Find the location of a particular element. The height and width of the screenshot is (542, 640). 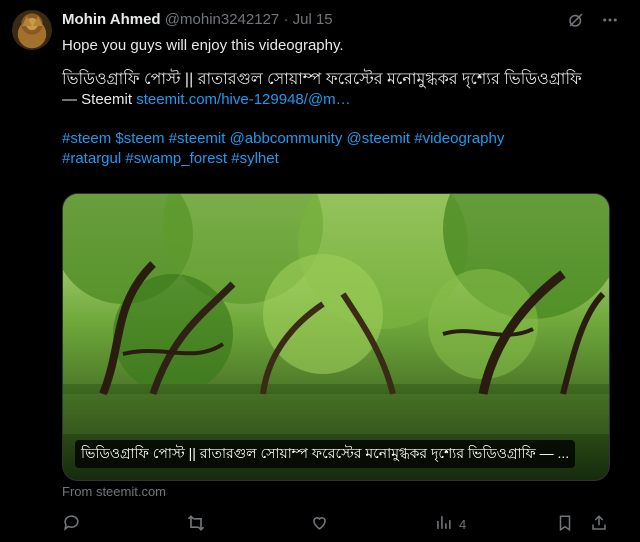

share-icon is located at coordinates (599, 524).